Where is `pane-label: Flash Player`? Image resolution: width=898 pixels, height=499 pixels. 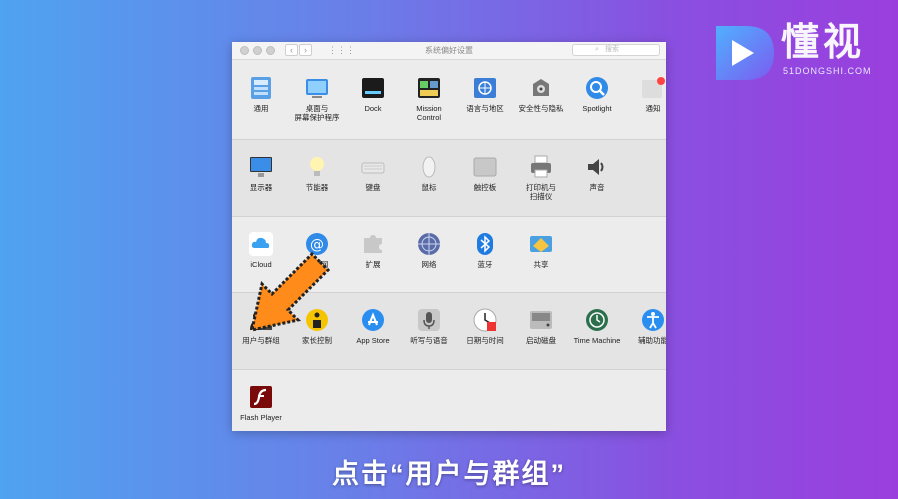
pane-label: Flash Player is located at coordinates (261, 417).